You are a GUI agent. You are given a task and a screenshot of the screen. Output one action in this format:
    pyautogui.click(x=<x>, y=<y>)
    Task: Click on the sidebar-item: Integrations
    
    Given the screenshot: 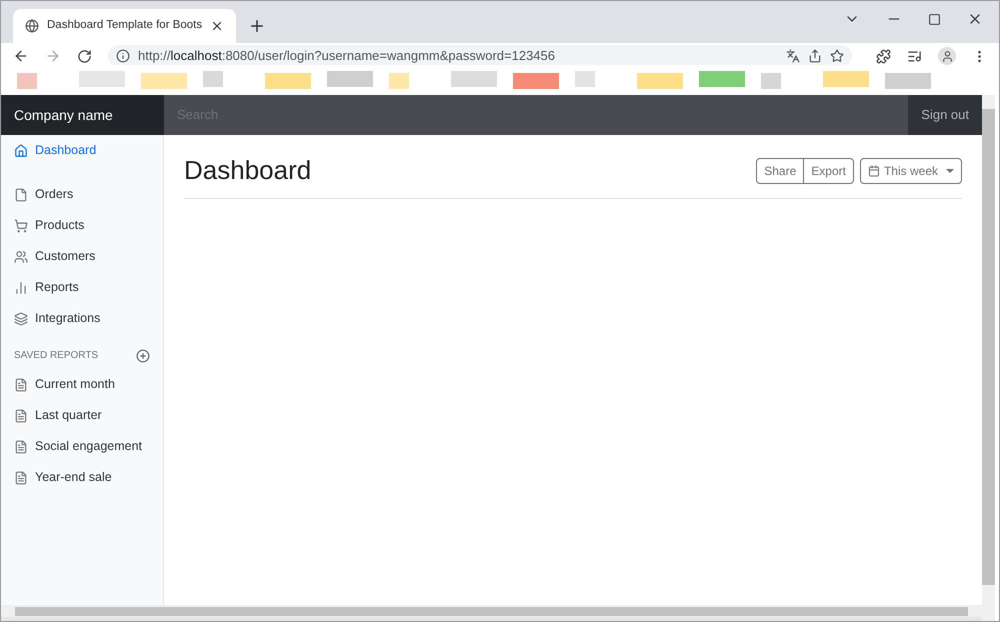 What is the action you would take?
    pyautogui.click(x=82, y=318)
    